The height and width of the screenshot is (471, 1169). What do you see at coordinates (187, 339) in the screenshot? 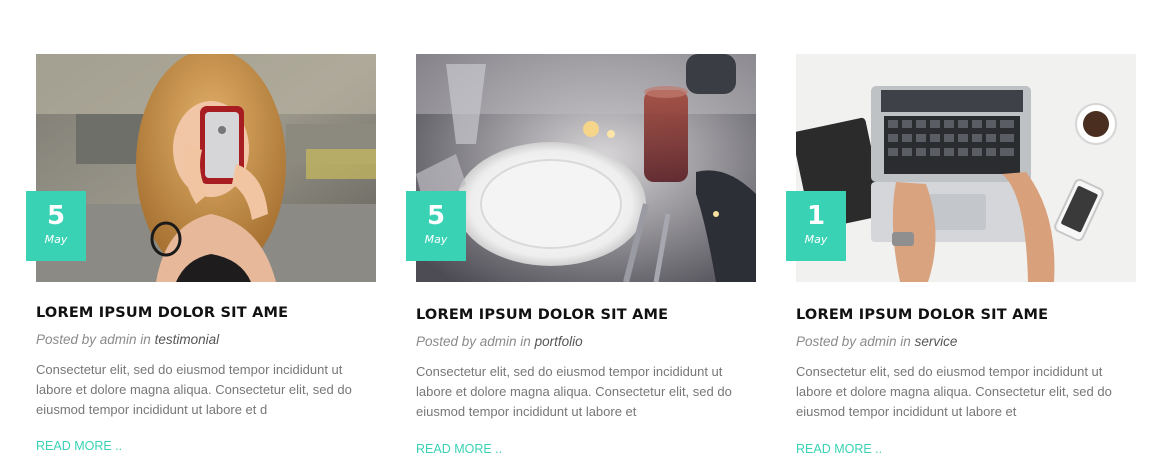
I see `post-category-link: testimonial` at bounding box center [187, 339].